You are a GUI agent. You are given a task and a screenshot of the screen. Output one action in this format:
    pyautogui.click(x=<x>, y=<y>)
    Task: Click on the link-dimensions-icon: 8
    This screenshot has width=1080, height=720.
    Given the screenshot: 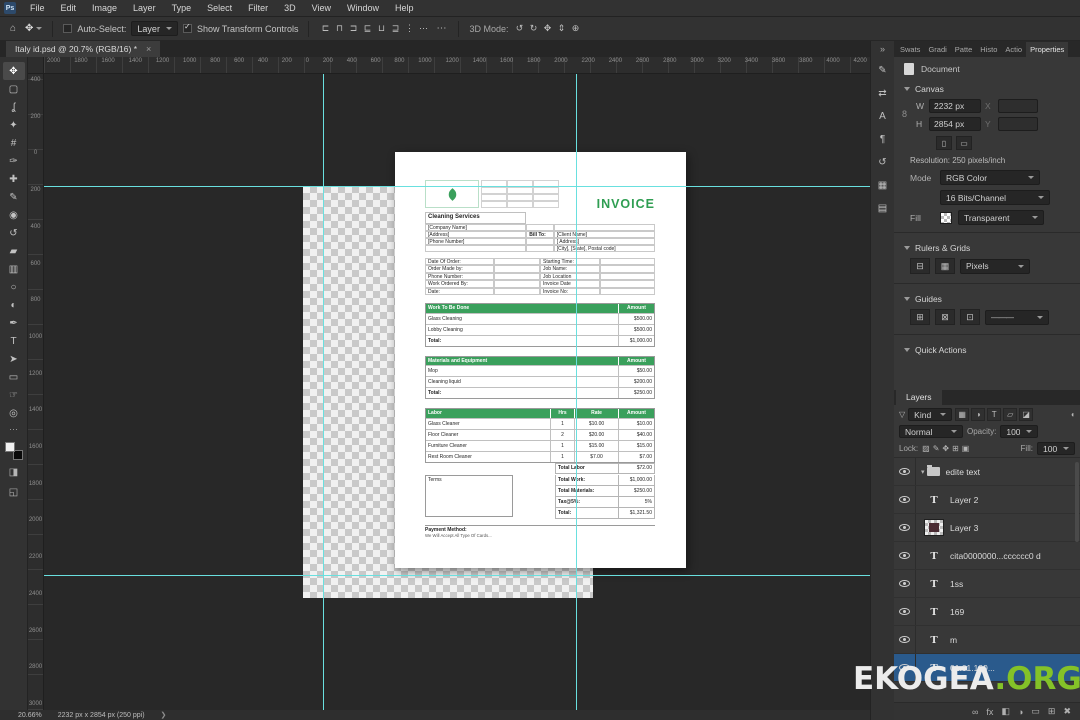 What is the action you would take?
    pyautogui.click(x=904, y=114)
    